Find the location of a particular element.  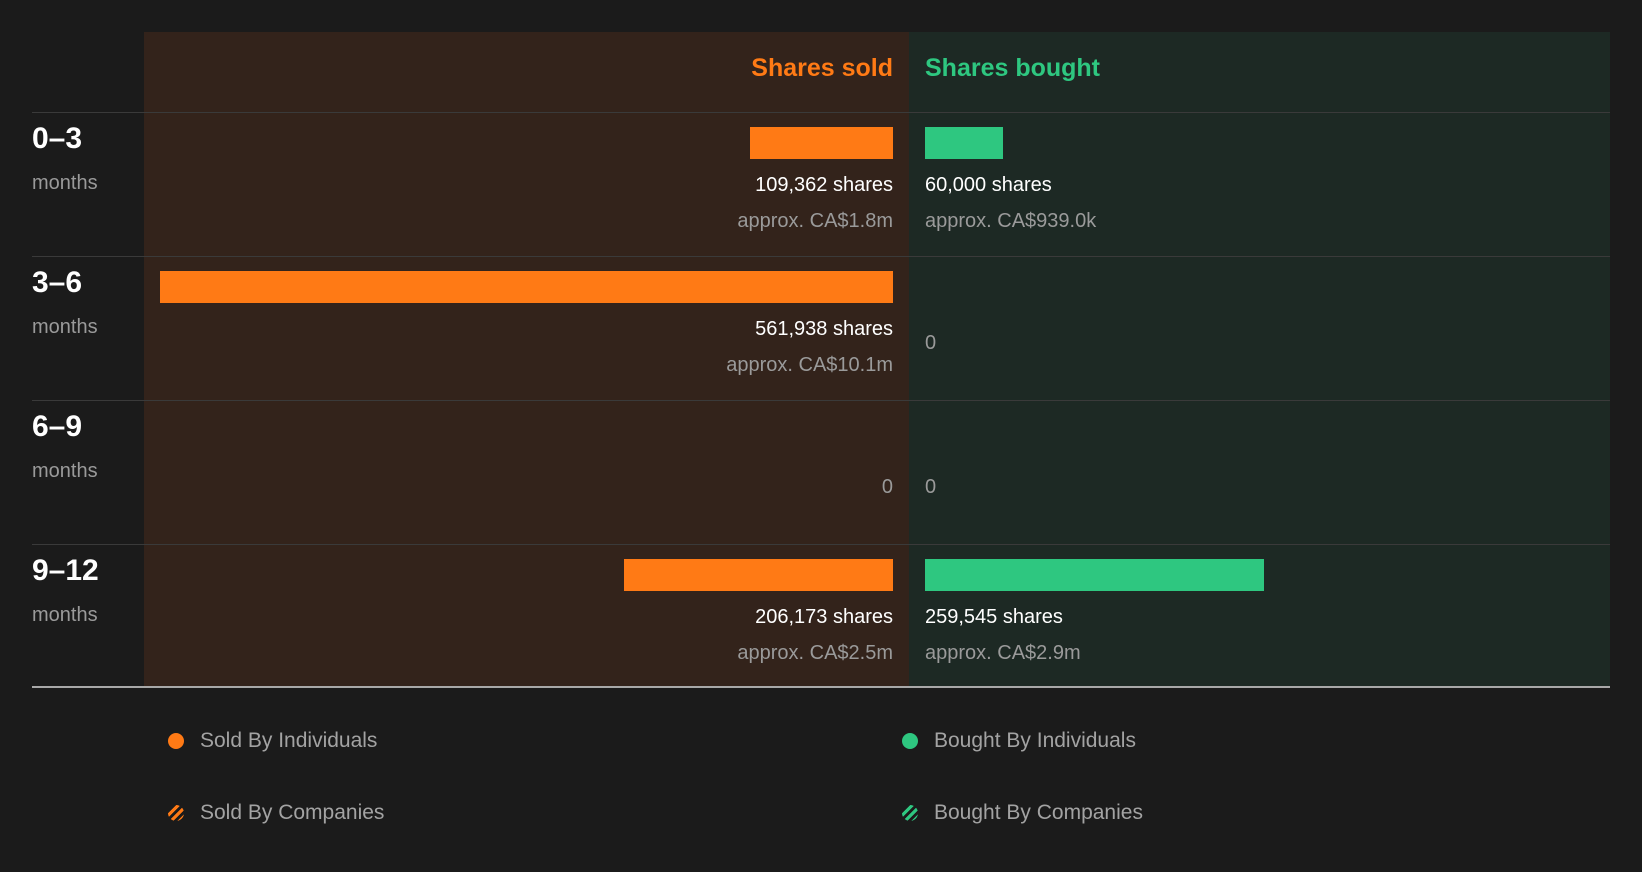

chart-baseline is located at coordinates (821, 687).